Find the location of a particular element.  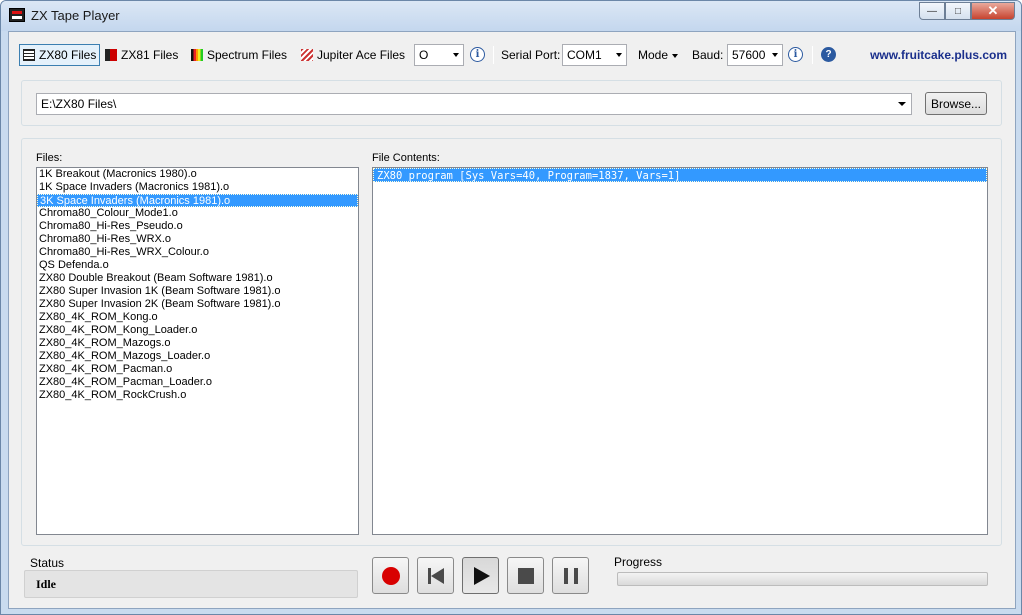

status-value: Idle is located at coordinates (46, 584).